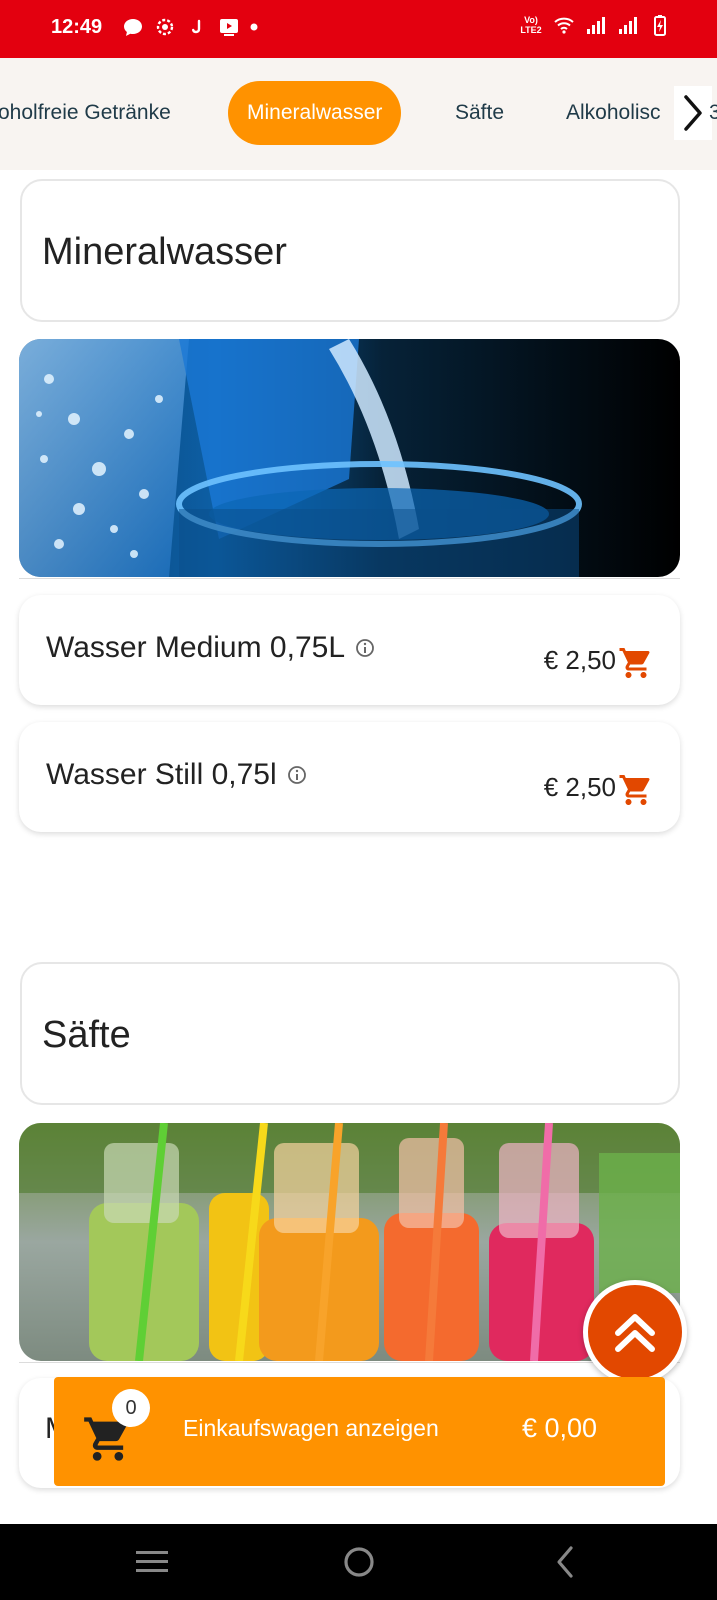 This screenshot has width=717, height=1600. I want to click on back-icon, so click(565, 1562).